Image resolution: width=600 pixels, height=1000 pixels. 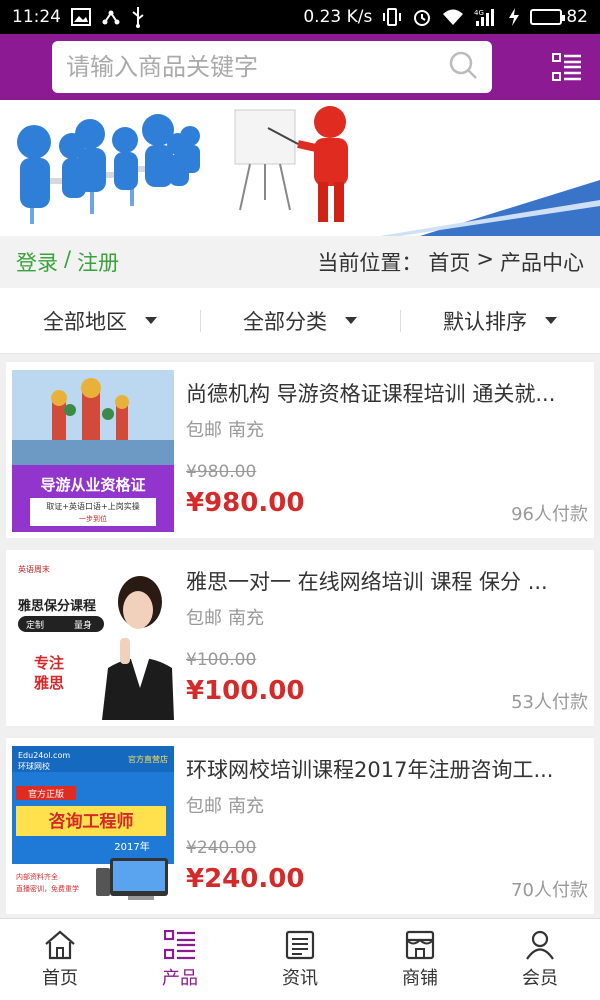 What do you see at coordinates (92, 506) in the screenshot?
I see `product-image-subline: 取证+英语口语+上岗实操` at bounding box center [92, 506].